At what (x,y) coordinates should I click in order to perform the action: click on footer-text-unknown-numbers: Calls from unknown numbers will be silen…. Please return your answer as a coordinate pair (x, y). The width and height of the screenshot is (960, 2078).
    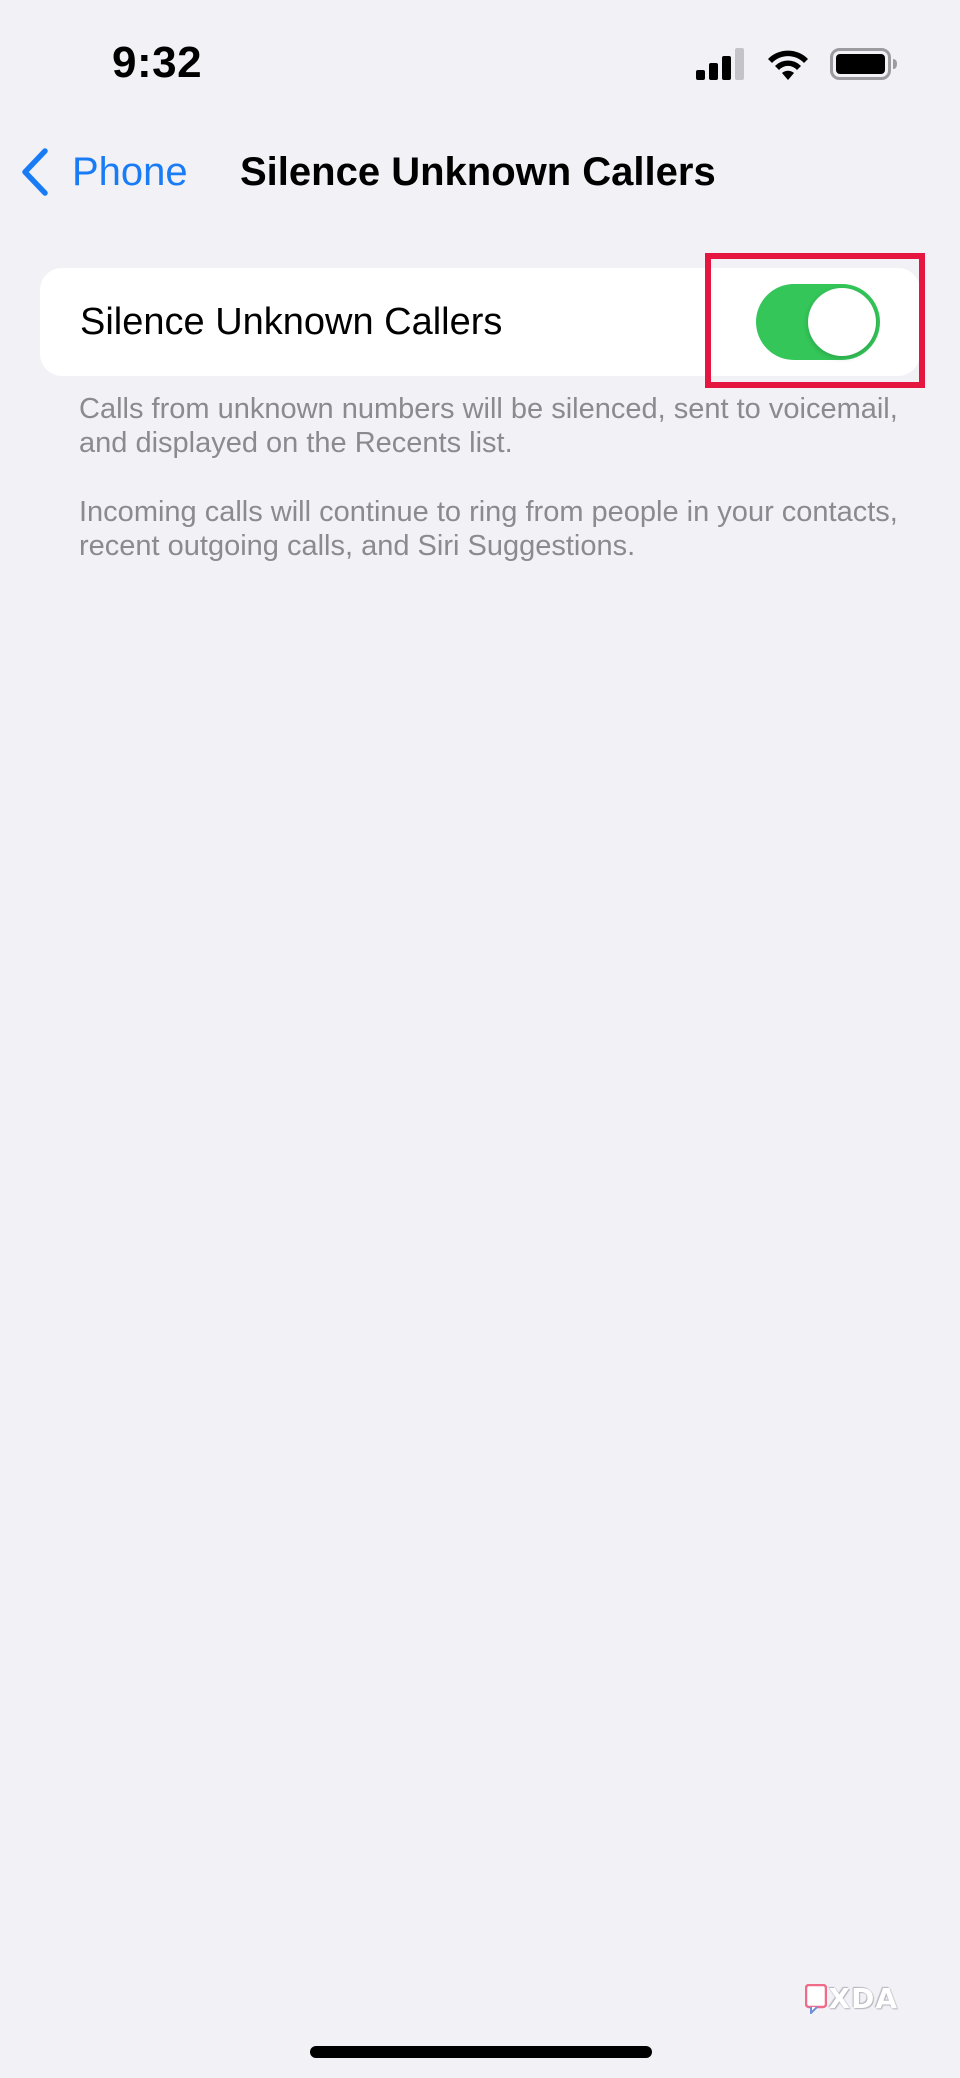
    Looking at the image, I should click on (488, 426).